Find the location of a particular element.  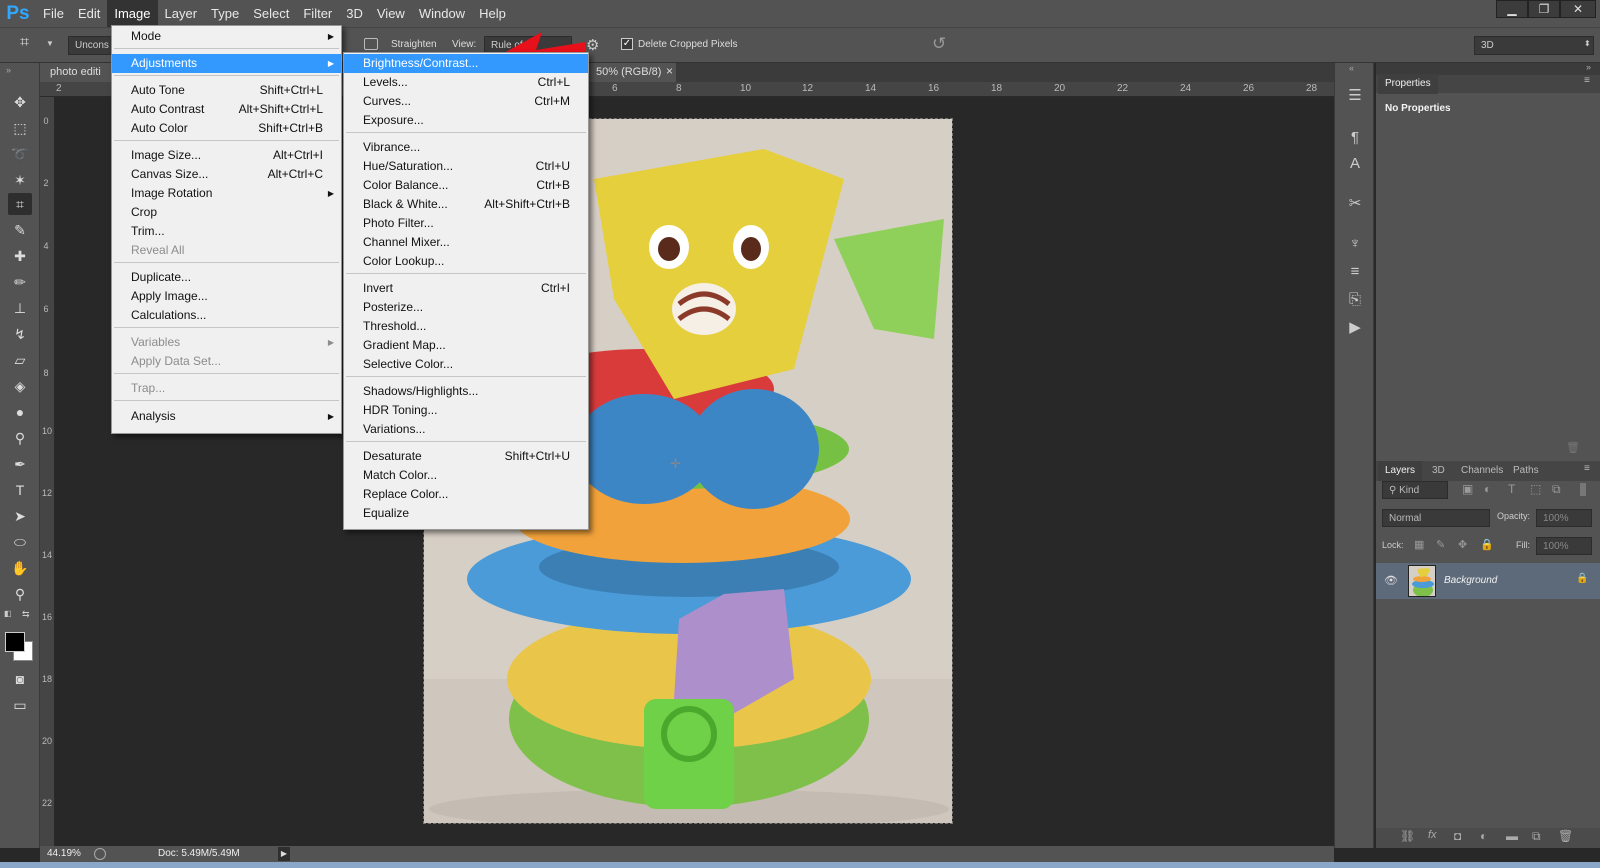

menu-image: Image is located at coordinates (132, 13).